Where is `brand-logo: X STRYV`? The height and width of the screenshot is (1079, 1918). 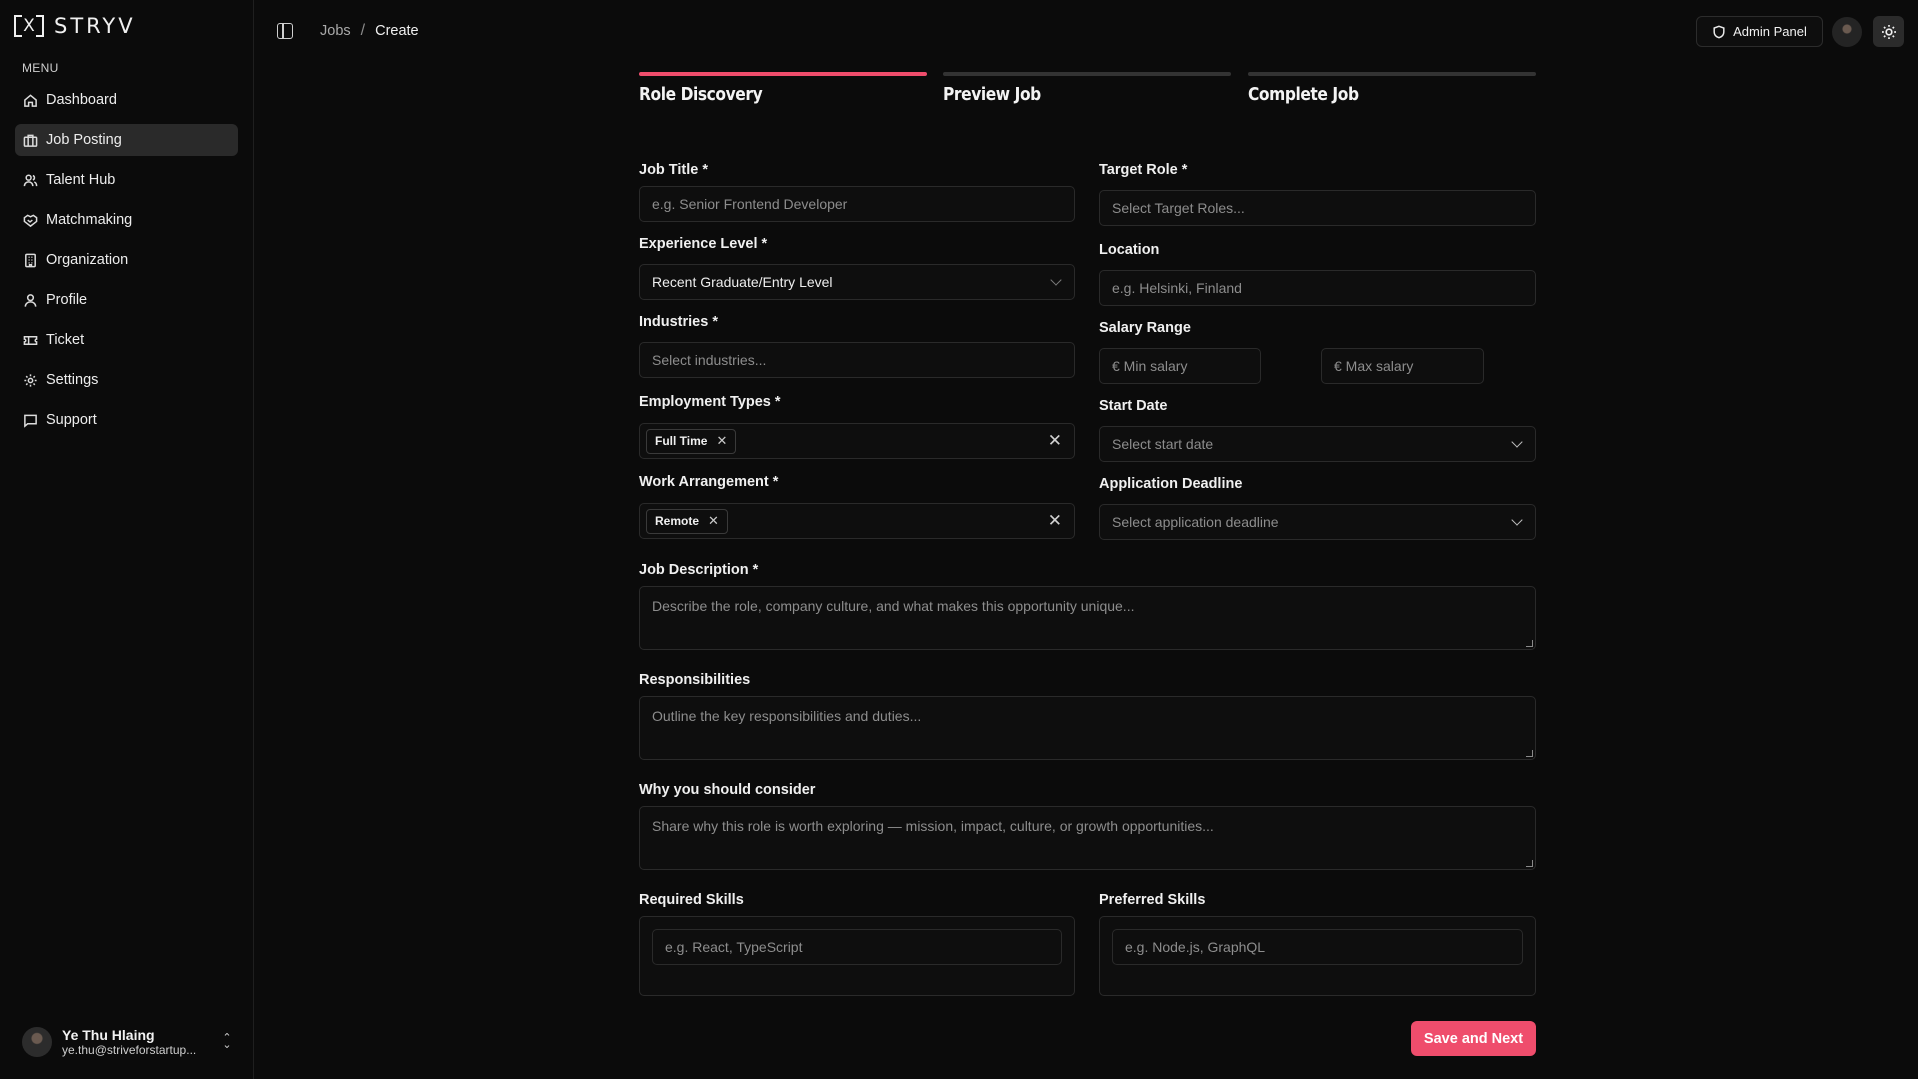
brand-logo: X STRYV is located at coordinates (75, 26).